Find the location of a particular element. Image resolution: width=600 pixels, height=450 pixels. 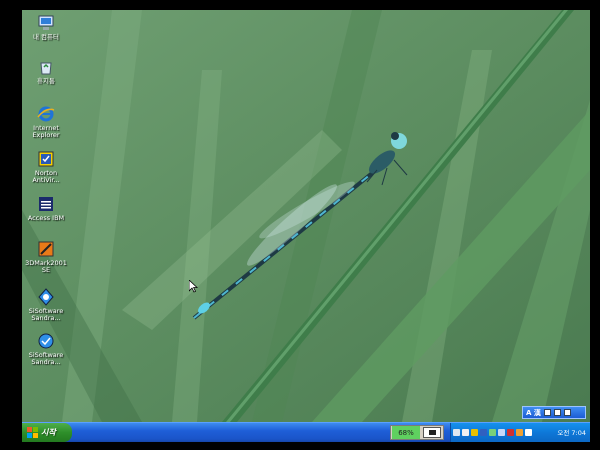

language-bar: A 漢 is located at coordinates (554, 412).